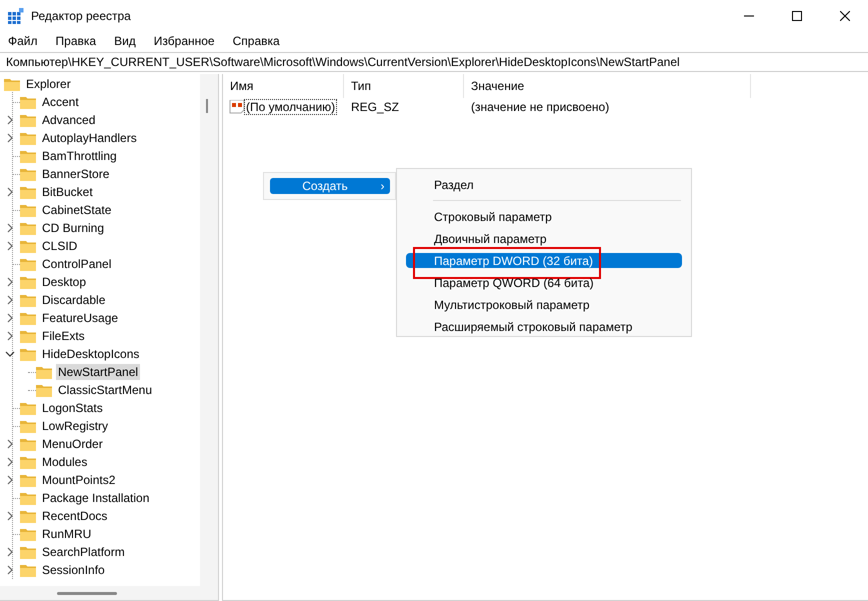  I want to click on table-cell-text: (значение не присвоено), so click(540, 107).